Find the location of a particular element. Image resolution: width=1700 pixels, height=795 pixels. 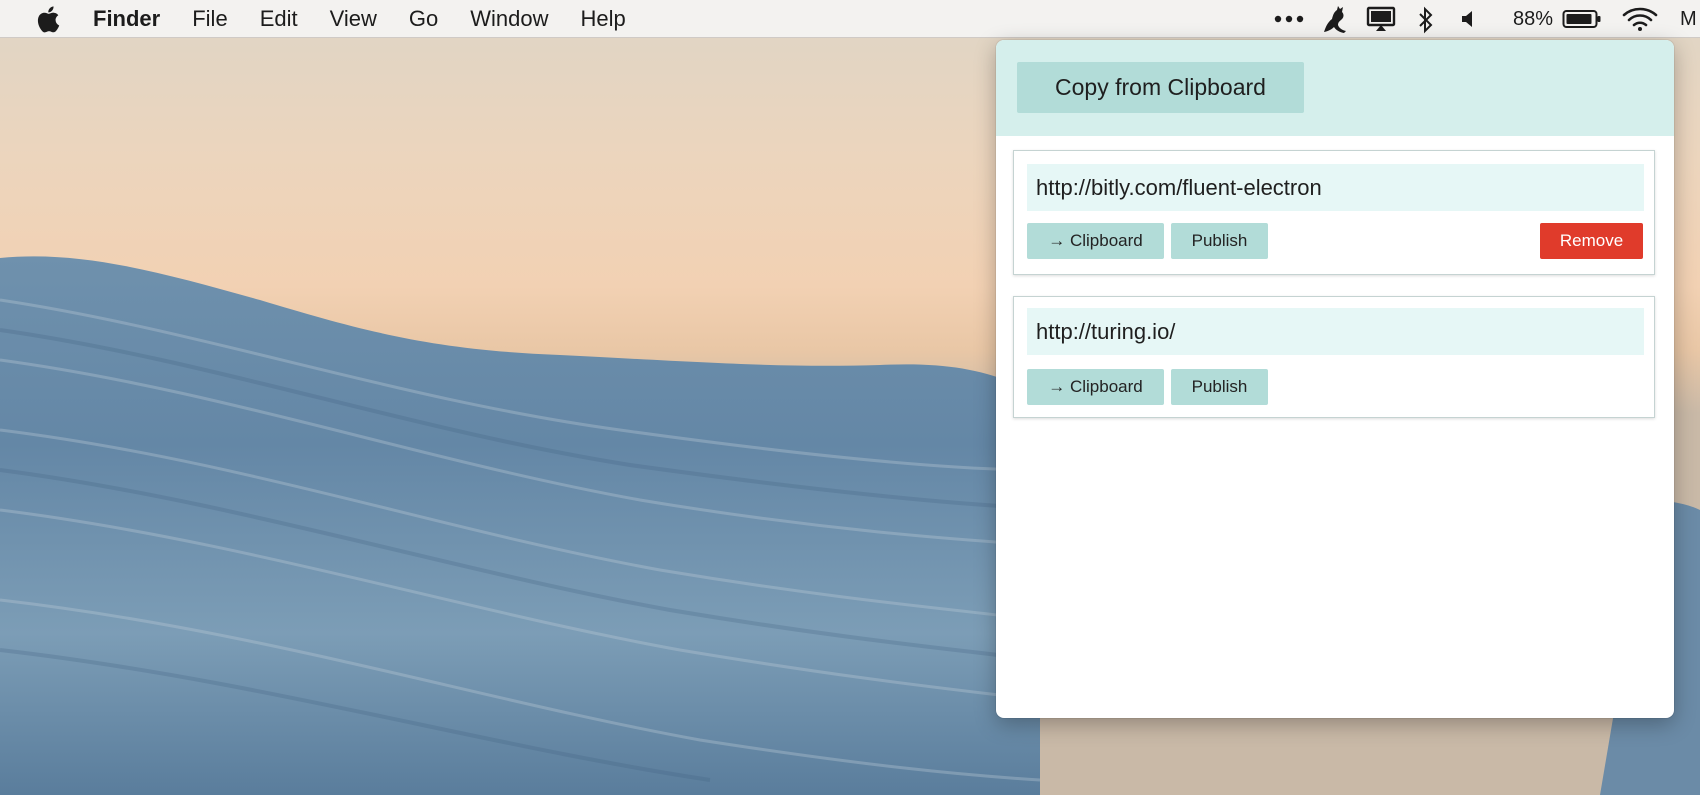

more-dots-icon is located at coordinates (1289, 19).